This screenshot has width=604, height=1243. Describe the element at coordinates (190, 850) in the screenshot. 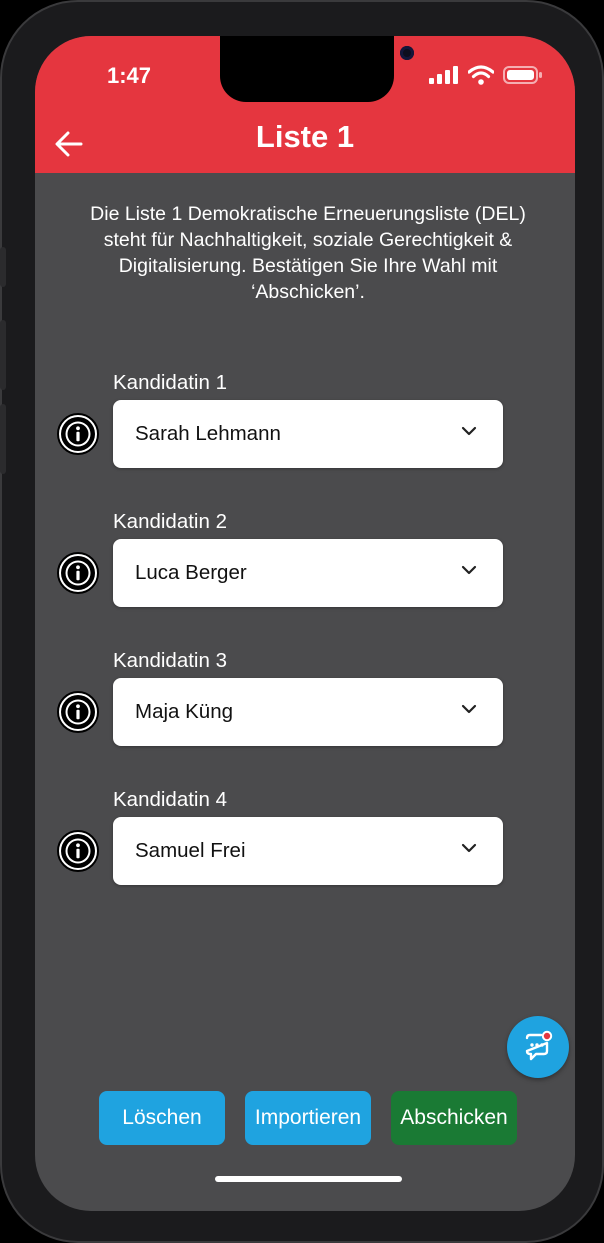

I see `candidate-4-selected: Samuel Frei` at that location.